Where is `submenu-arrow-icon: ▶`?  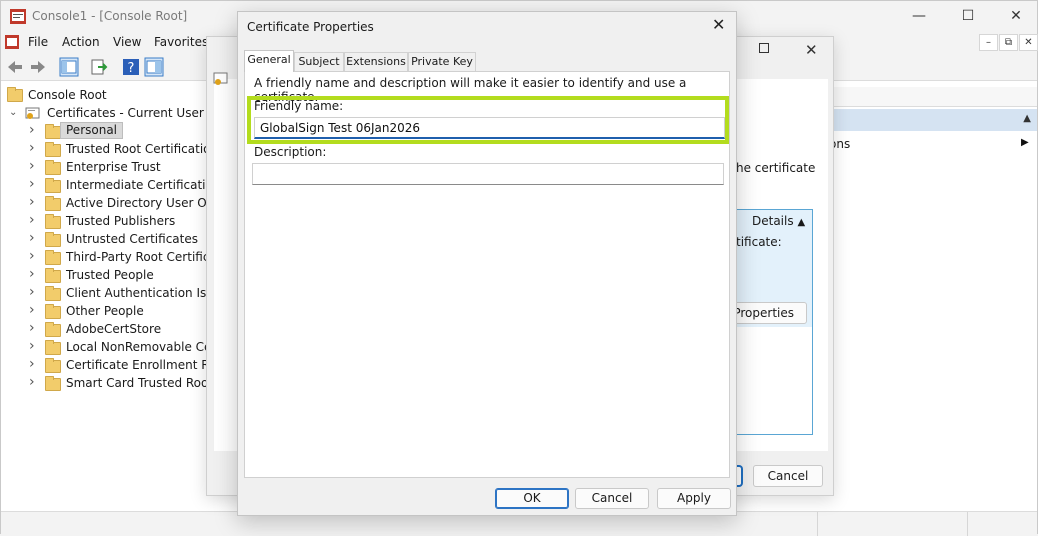 submenu-arrow-icon: ▶ is located at coordinates (1025, 142).